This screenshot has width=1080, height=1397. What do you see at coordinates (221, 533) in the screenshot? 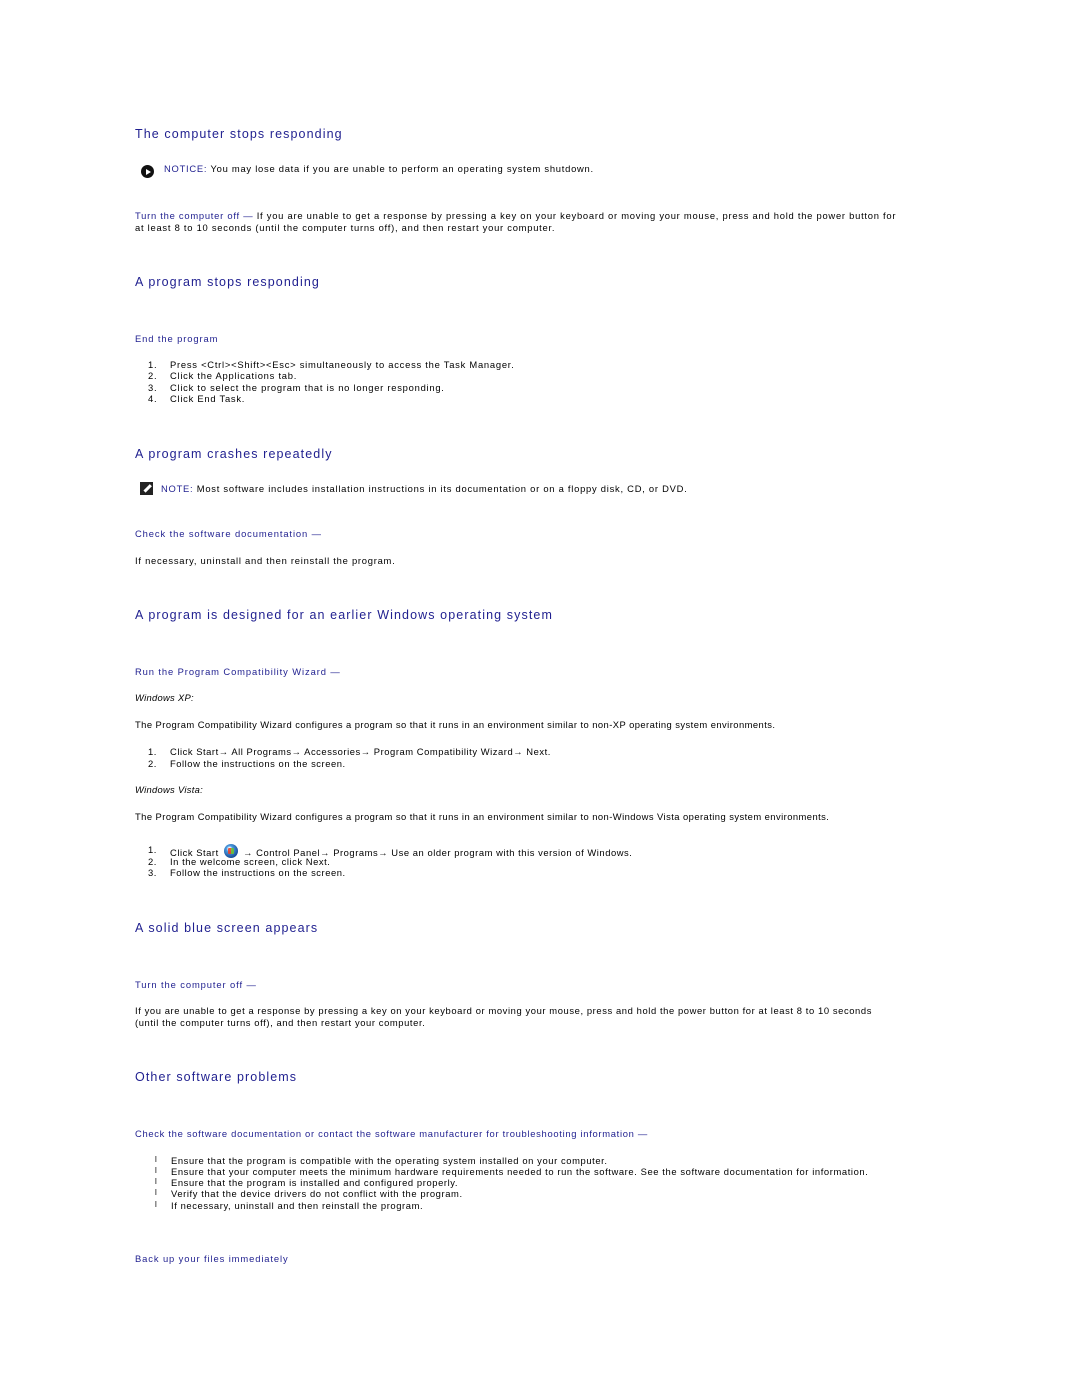
I see `check-documentation-label: Check the software documentation` at bounding box center [221, 533].